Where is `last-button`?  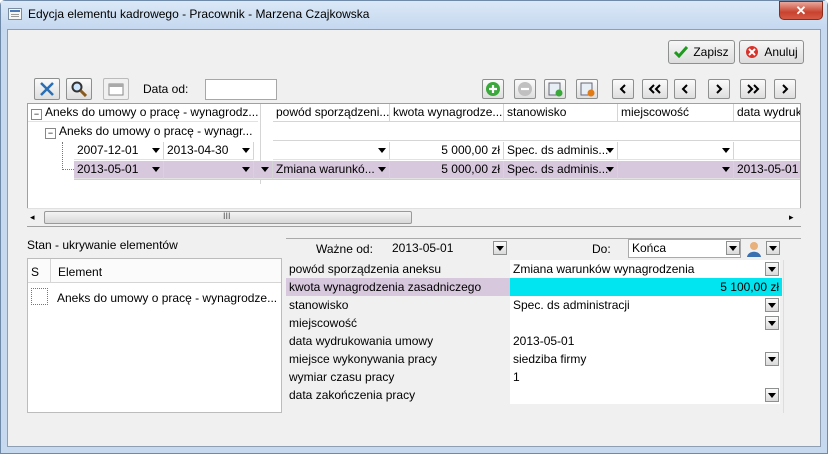 last-button is located at coordinates (785, 89).